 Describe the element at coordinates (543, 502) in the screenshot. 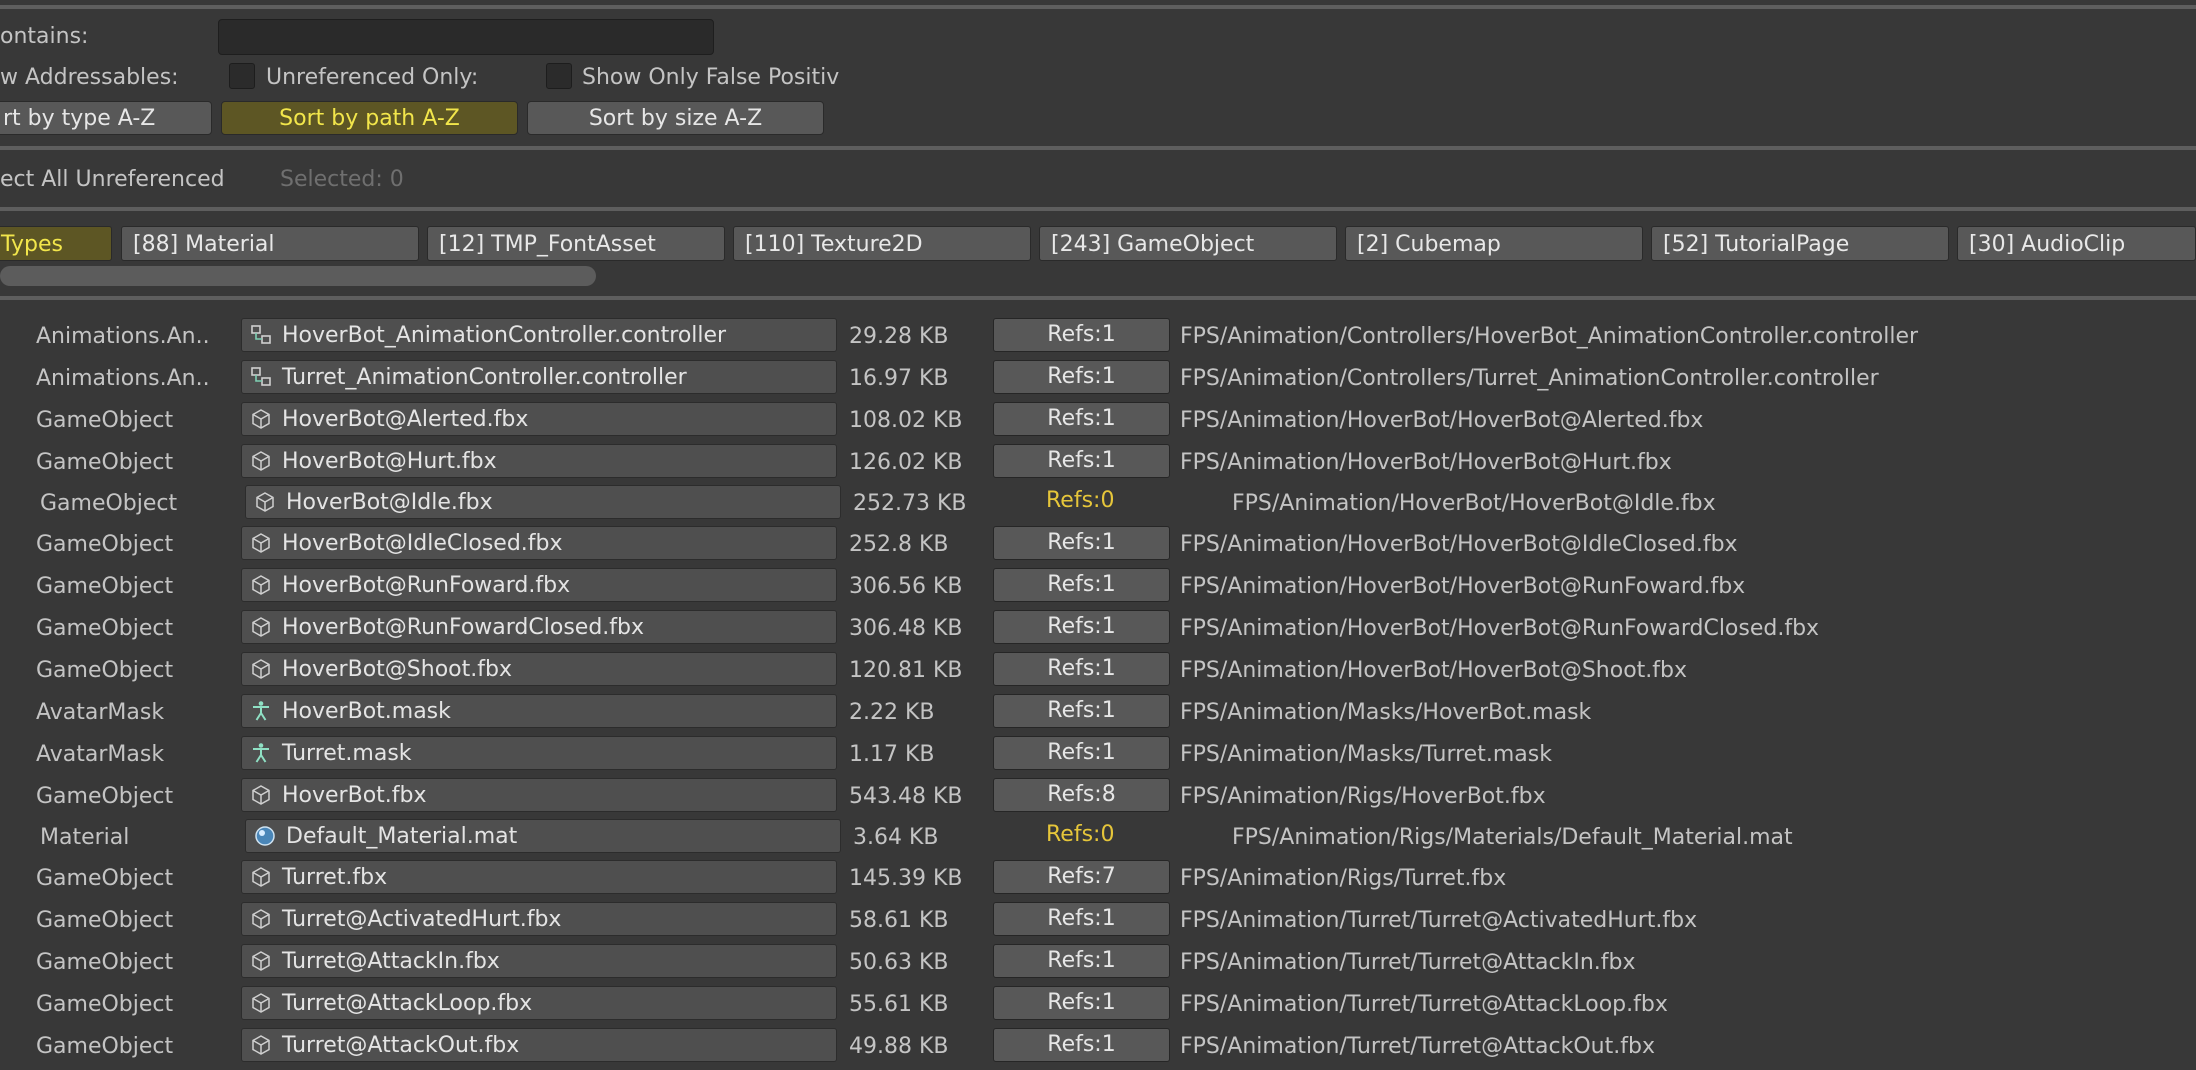

I see `asset-object-field: HoverBot@Idle.fbx` at that location.